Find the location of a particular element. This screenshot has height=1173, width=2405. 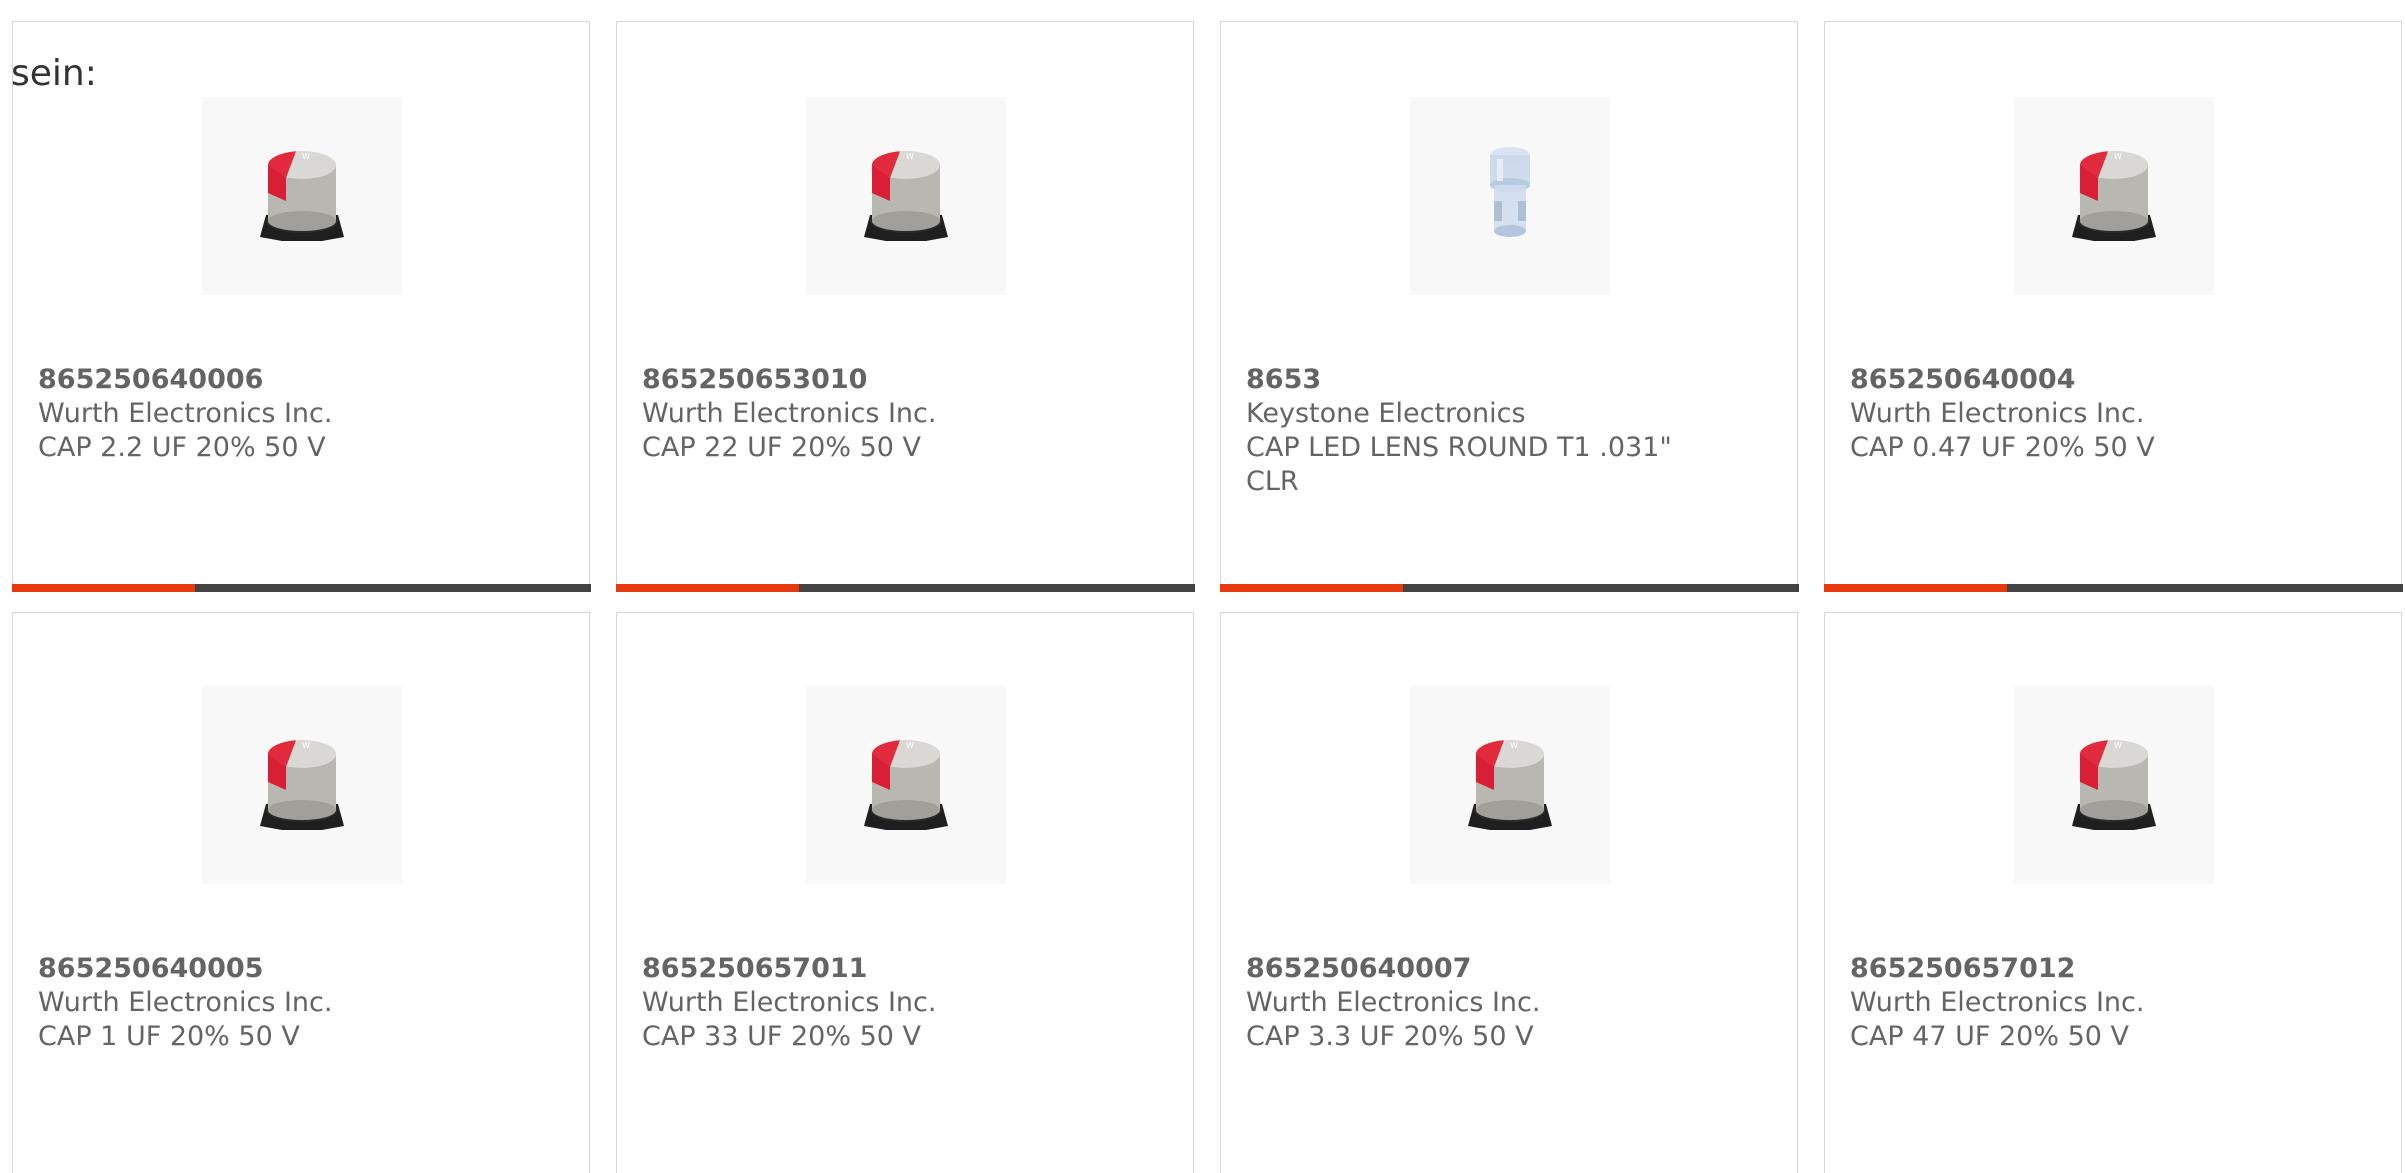

description: CAP 22 UF 20% 50 V is located at coordinates (782, 447).